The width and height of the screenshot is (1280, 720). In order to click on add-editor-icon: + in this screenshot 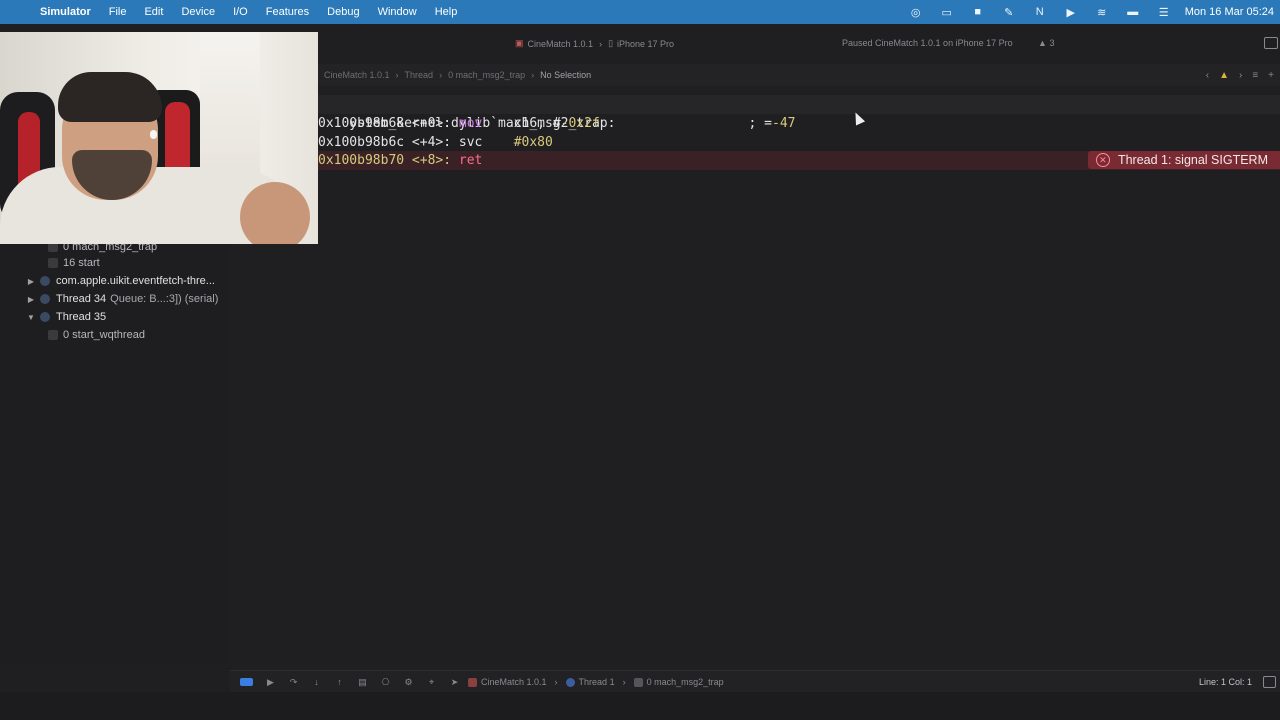, I will do `click(1271, 75)`.